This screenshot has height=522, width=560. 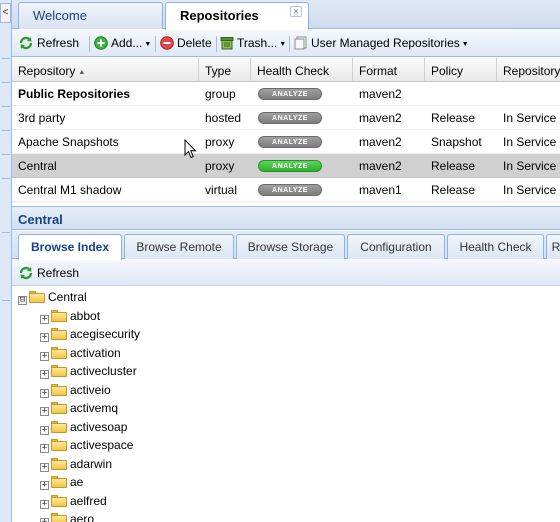 What do you see at coordinates (396, 246) in the screenshot?
I see `tab-configuration: Configuration` at bounding box center [396, 246].